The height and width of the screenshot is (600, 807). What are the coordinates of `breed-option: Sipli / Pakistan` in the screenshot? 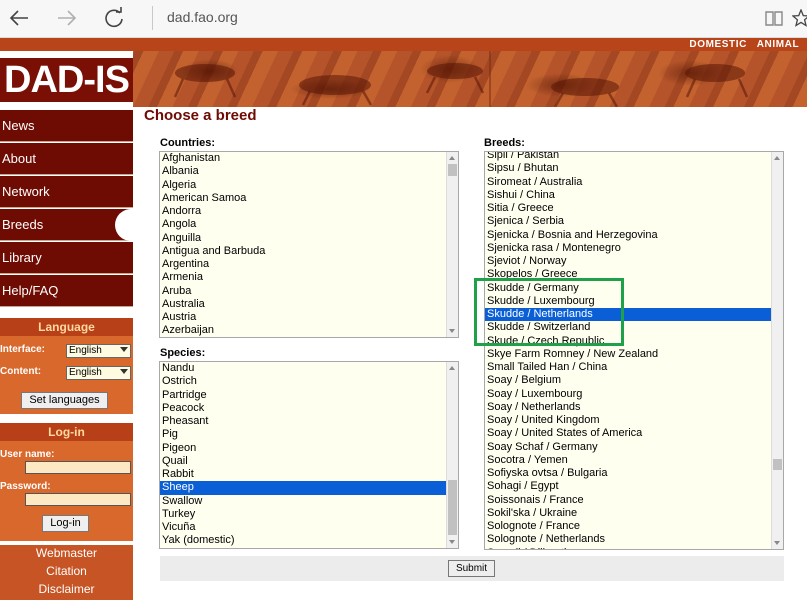 It's located at (628, 157).